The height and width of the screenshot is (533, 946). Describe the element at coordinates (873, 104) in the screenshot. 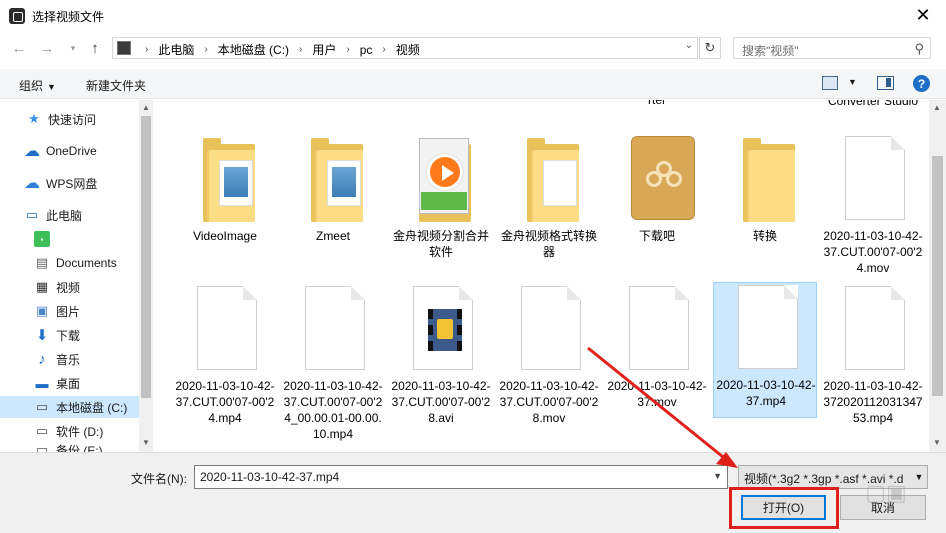

I see `file-label-cut: Converter Studio` at that location.